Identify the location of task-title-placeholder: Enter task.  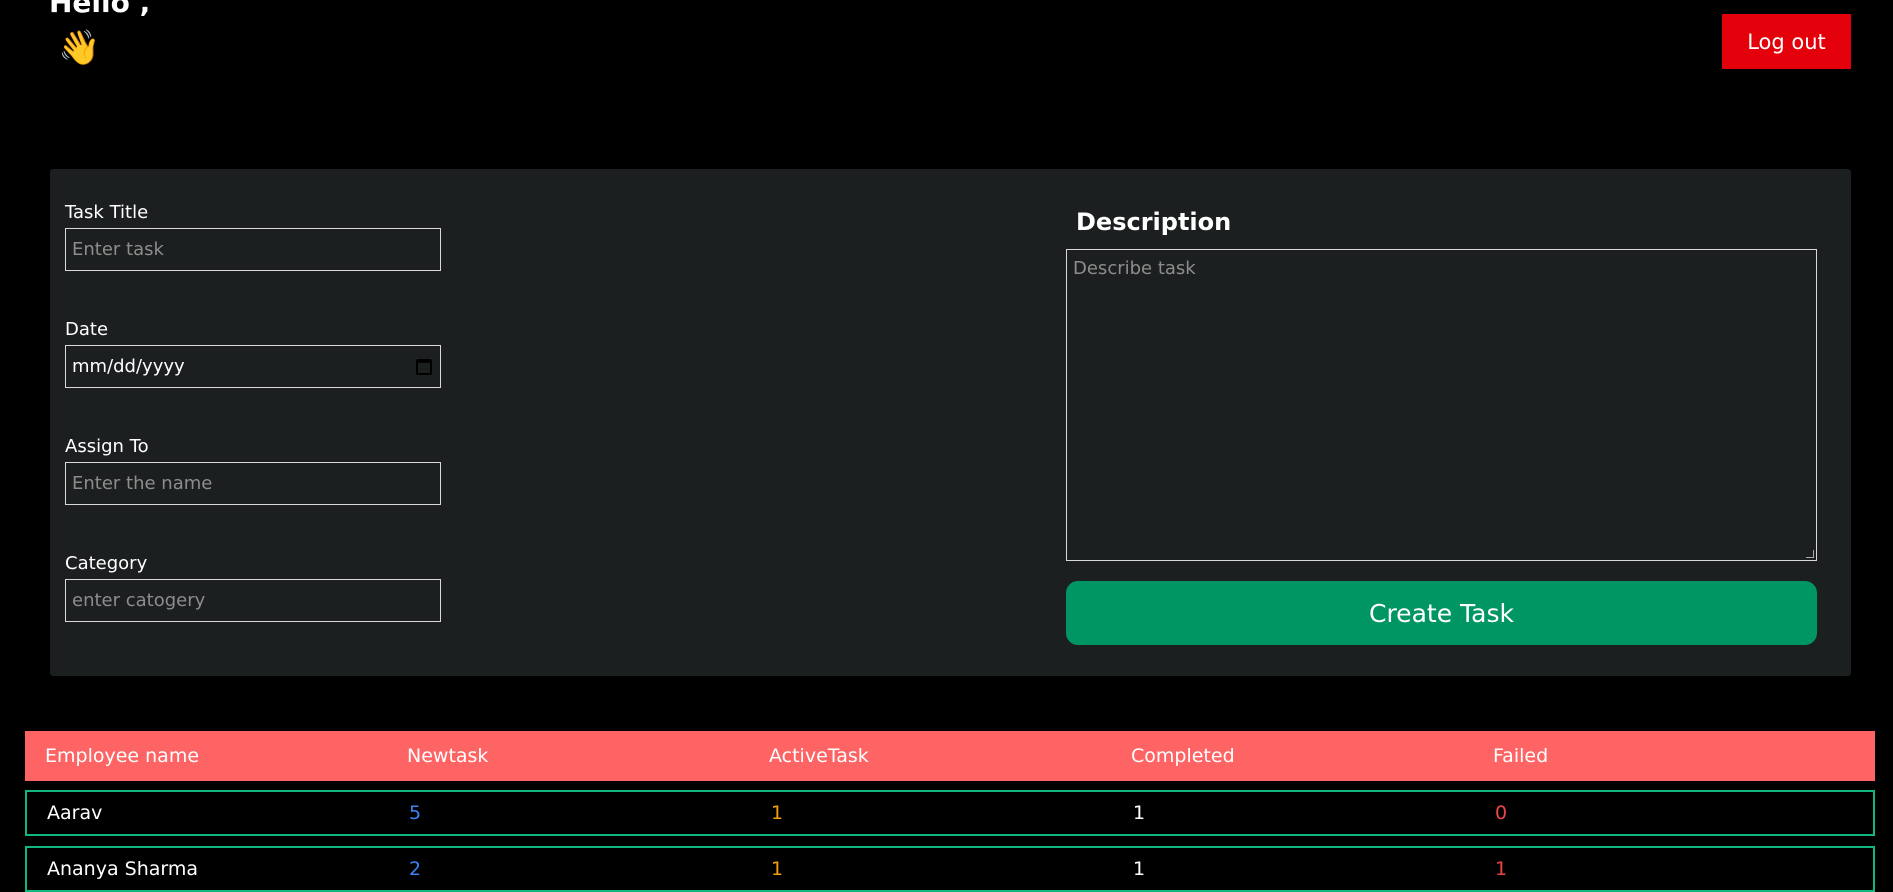
(118, 249).